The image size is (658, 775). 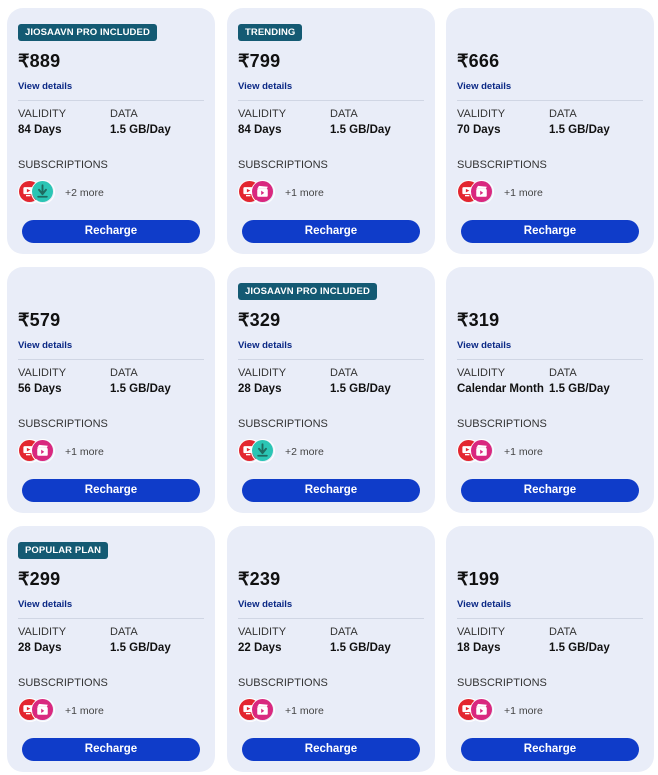 I want to click on plan-price: ₹666, so click(x=478, y=61).